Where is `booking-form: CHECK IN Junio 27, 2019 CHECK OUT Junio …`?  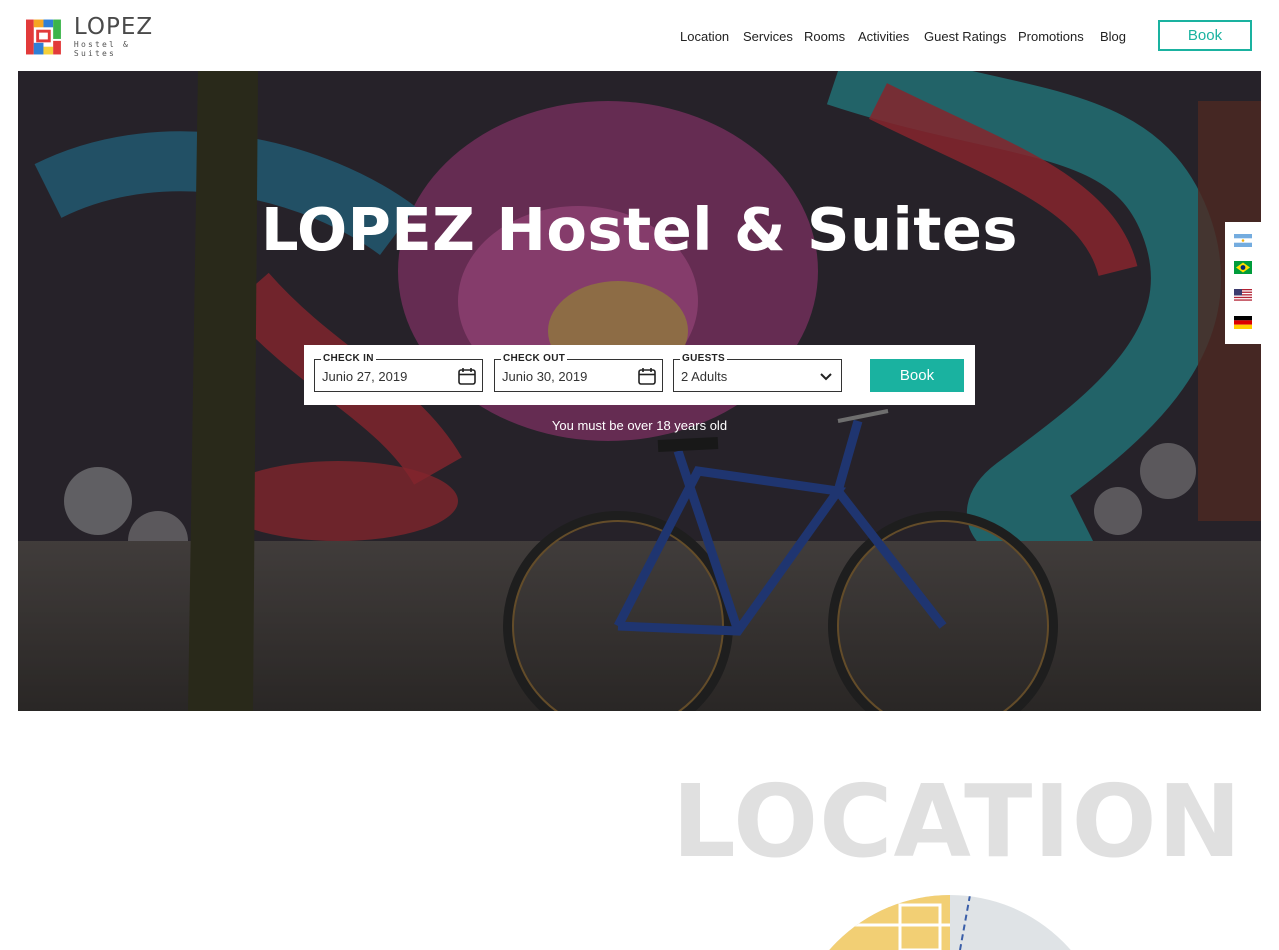
booking-form: CHECK IN Junio 27, 2019 CHECK OUT Junio … is located at coordinates (639, 375).